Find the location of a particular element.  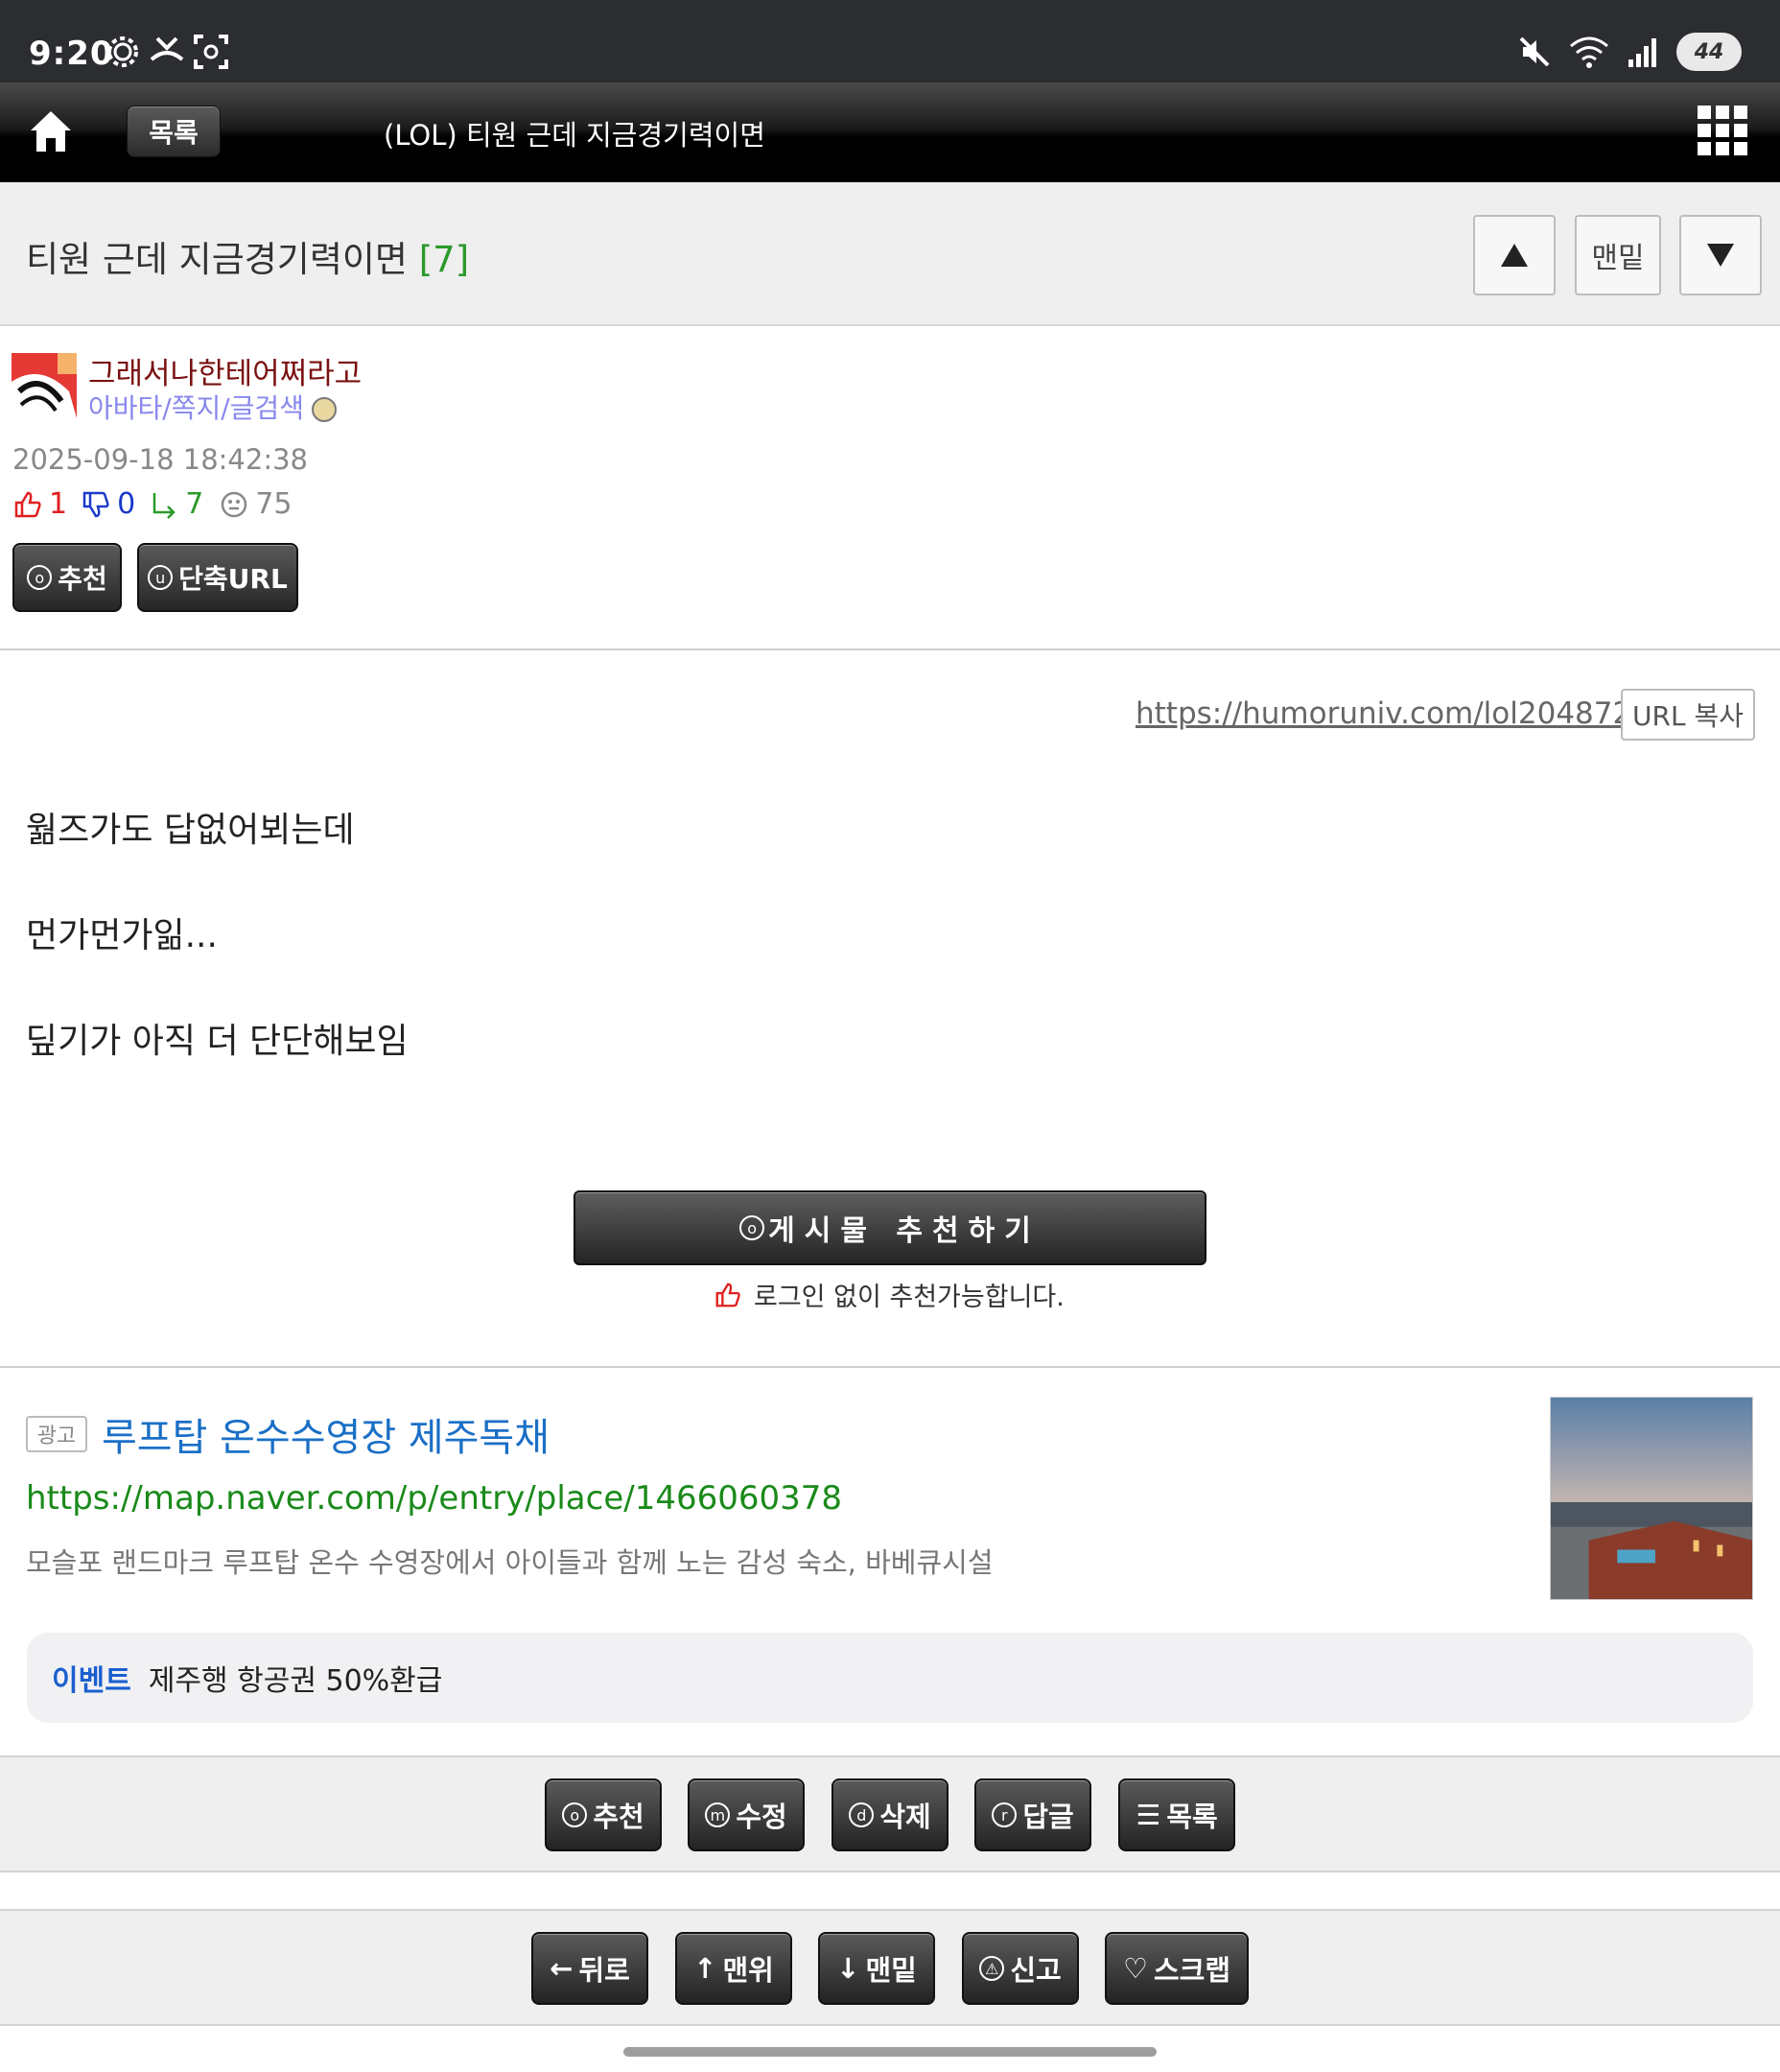

short-url-button: u 단축URL is located at coordinates (218, 577).